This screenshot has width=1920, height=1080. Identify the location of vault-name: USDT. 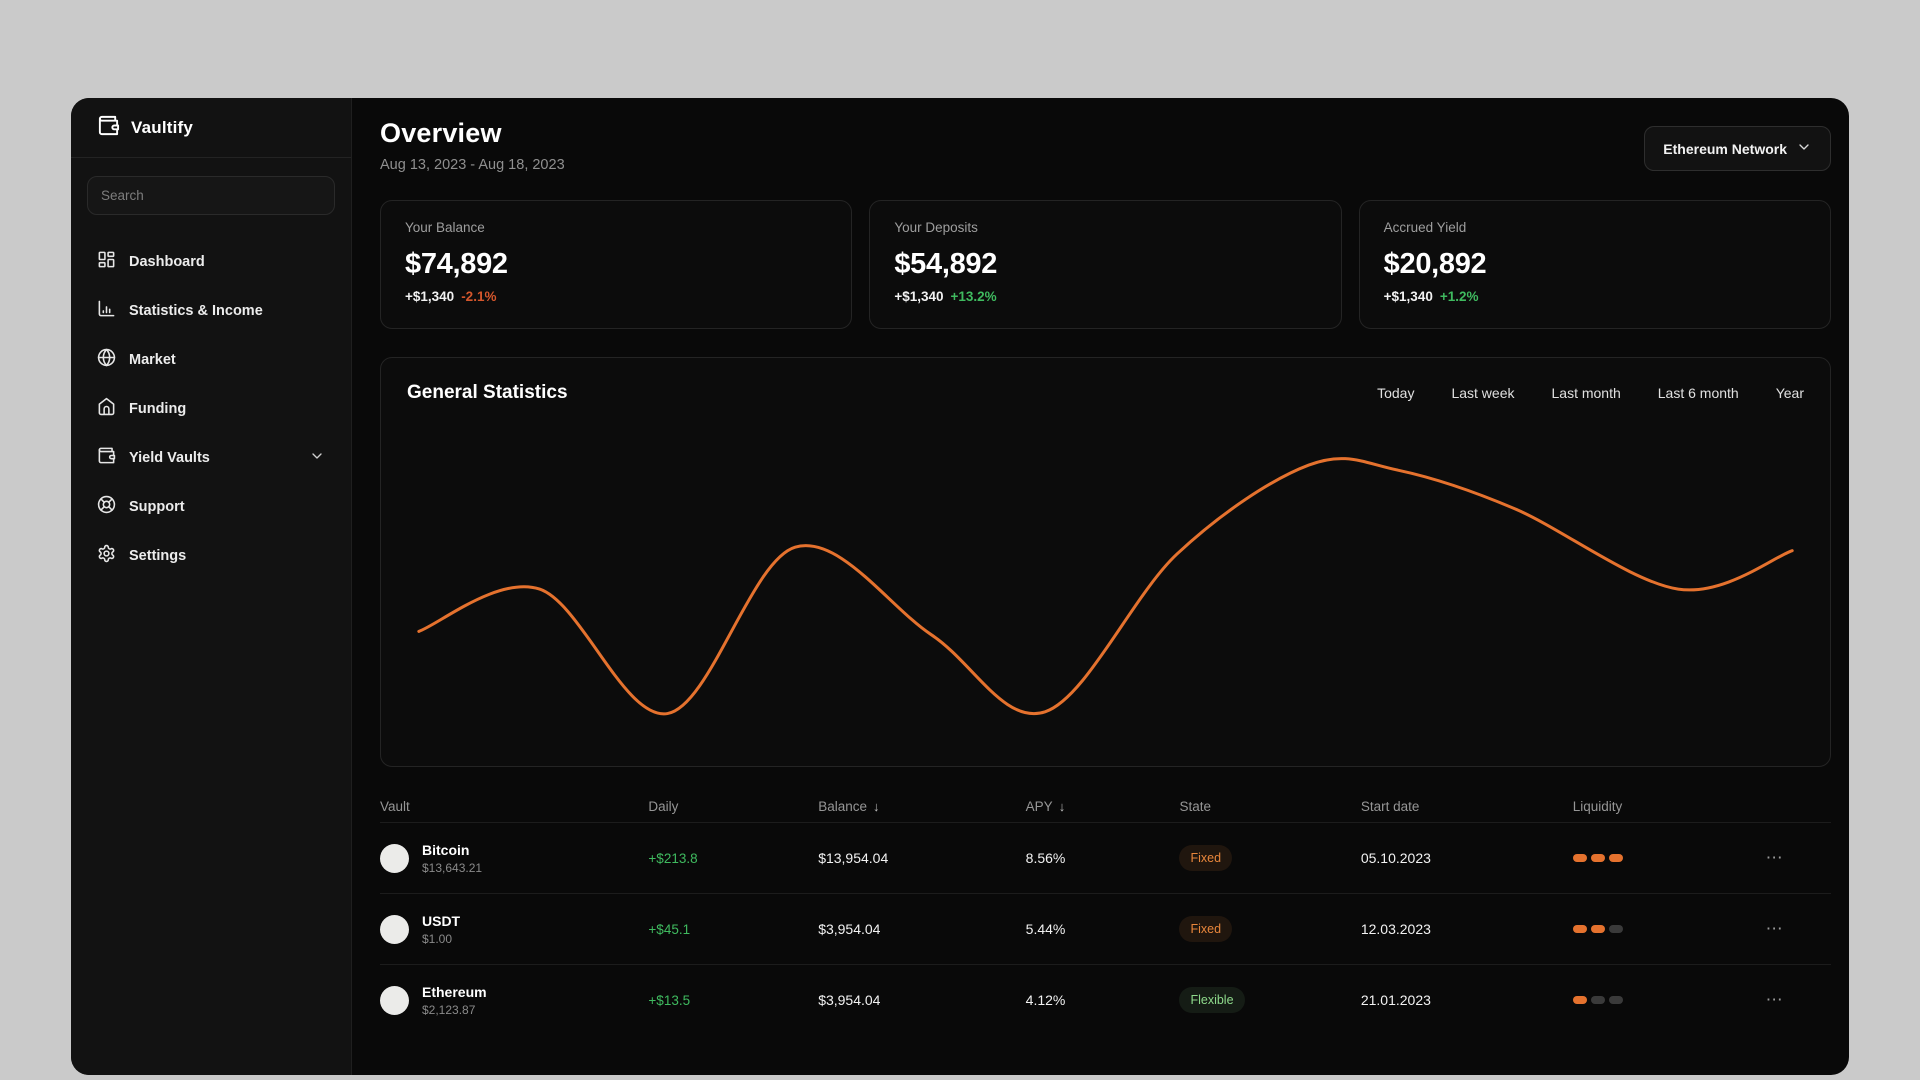
(441, 920).